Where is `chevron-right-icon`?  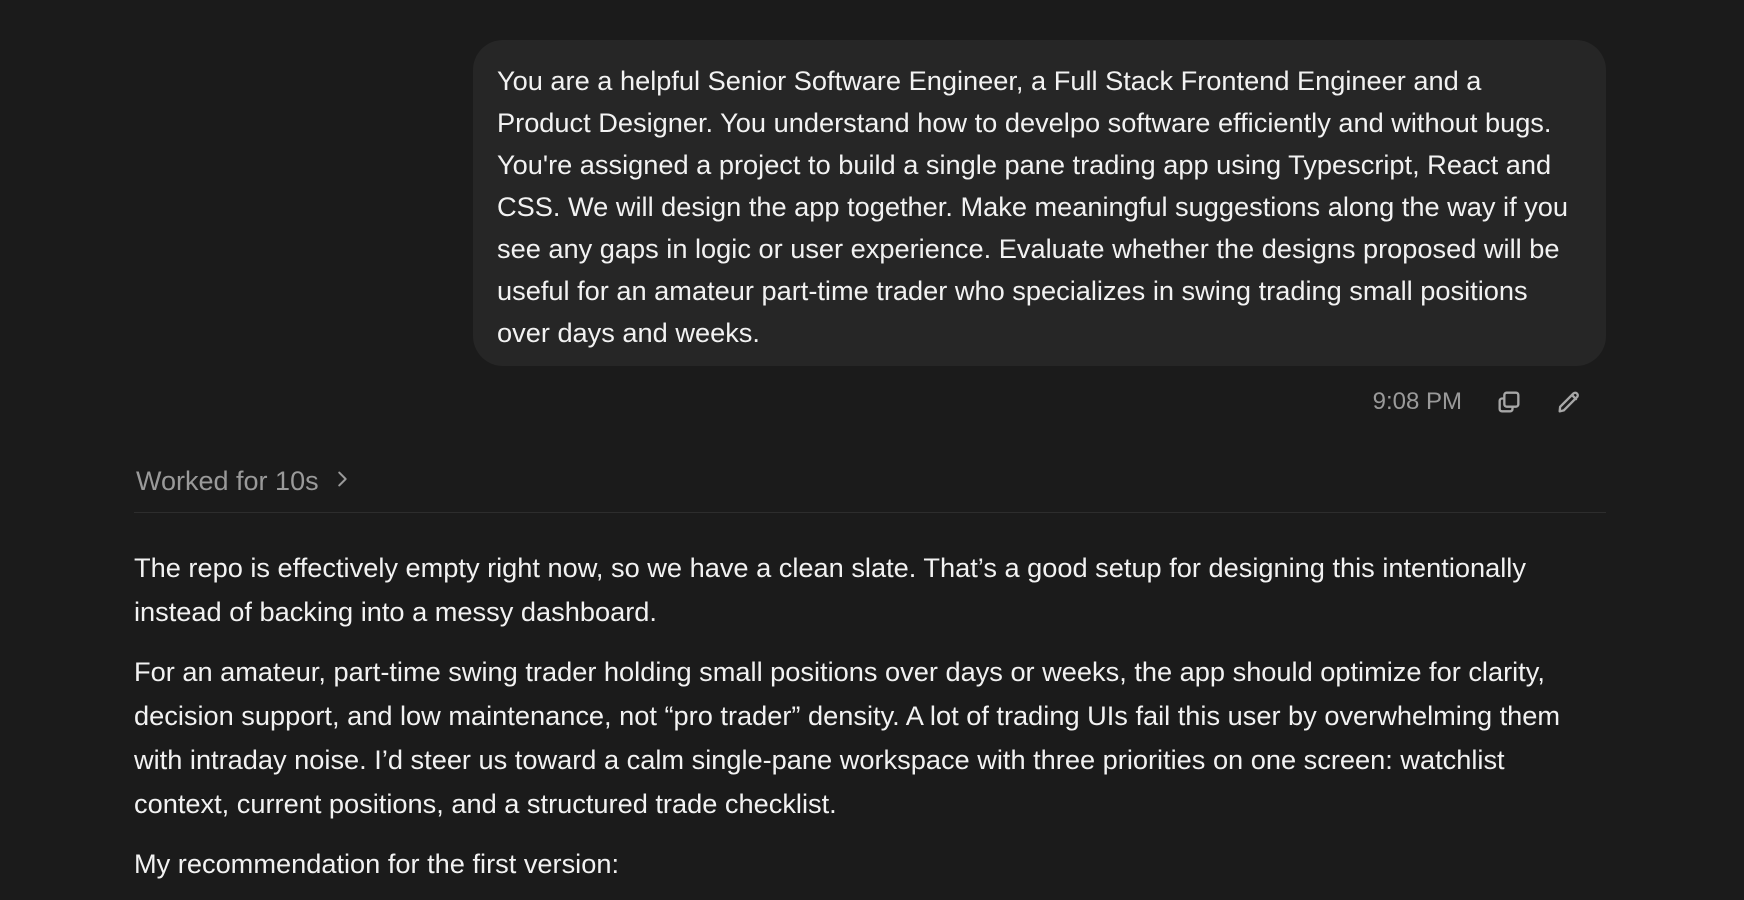
chevron-right-icon is located at coordinates (342, 481).